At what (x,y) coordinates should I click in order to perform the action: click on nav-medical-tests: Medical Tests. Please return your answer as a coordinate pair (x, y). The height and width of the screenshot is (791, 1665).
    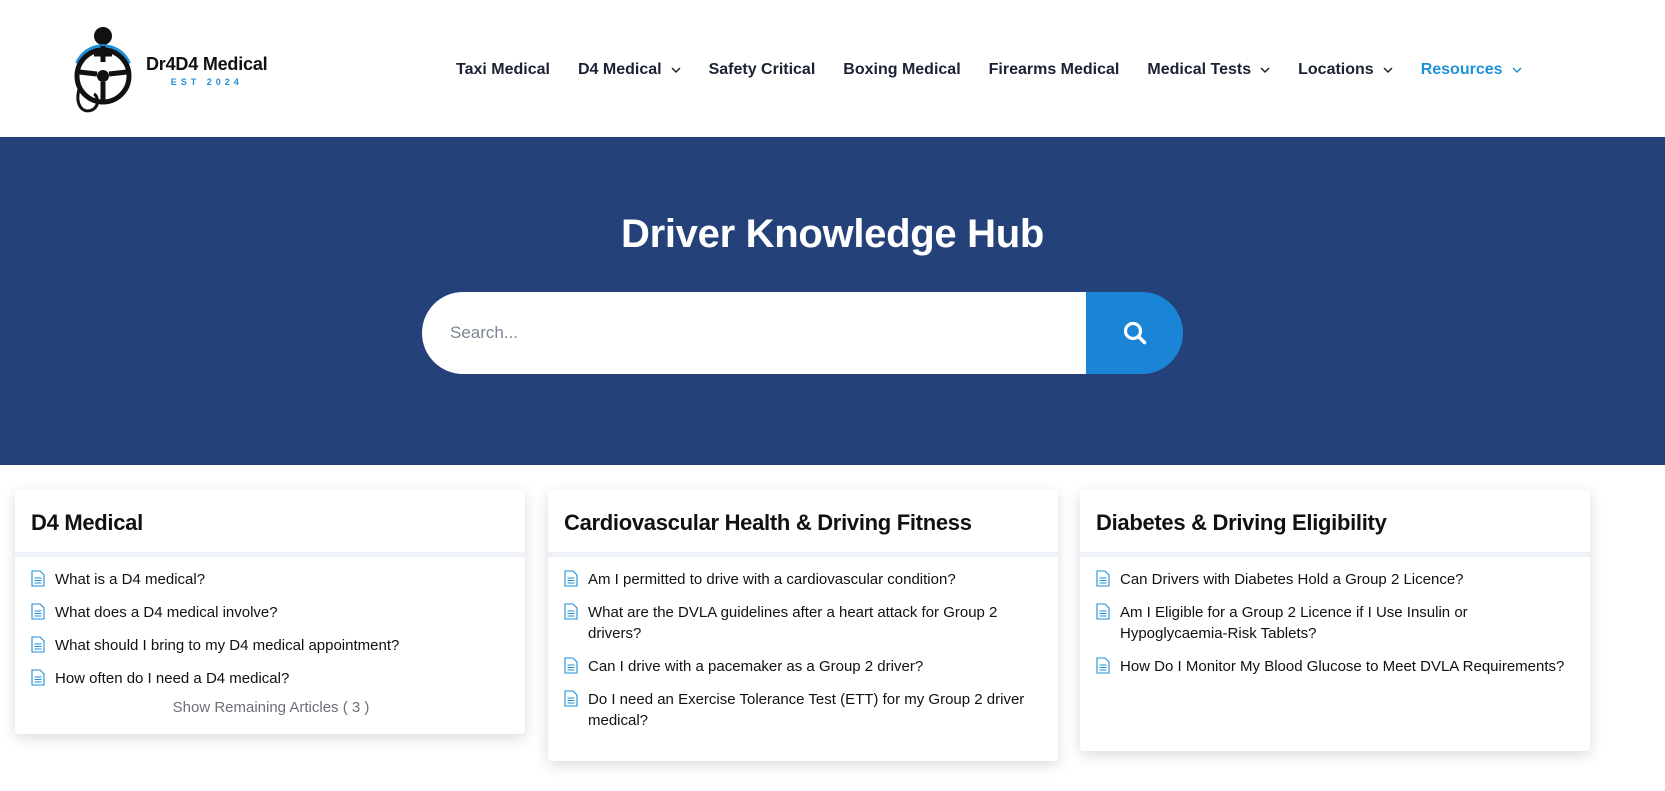
    Looking at the image, I should click on (1208, 70).